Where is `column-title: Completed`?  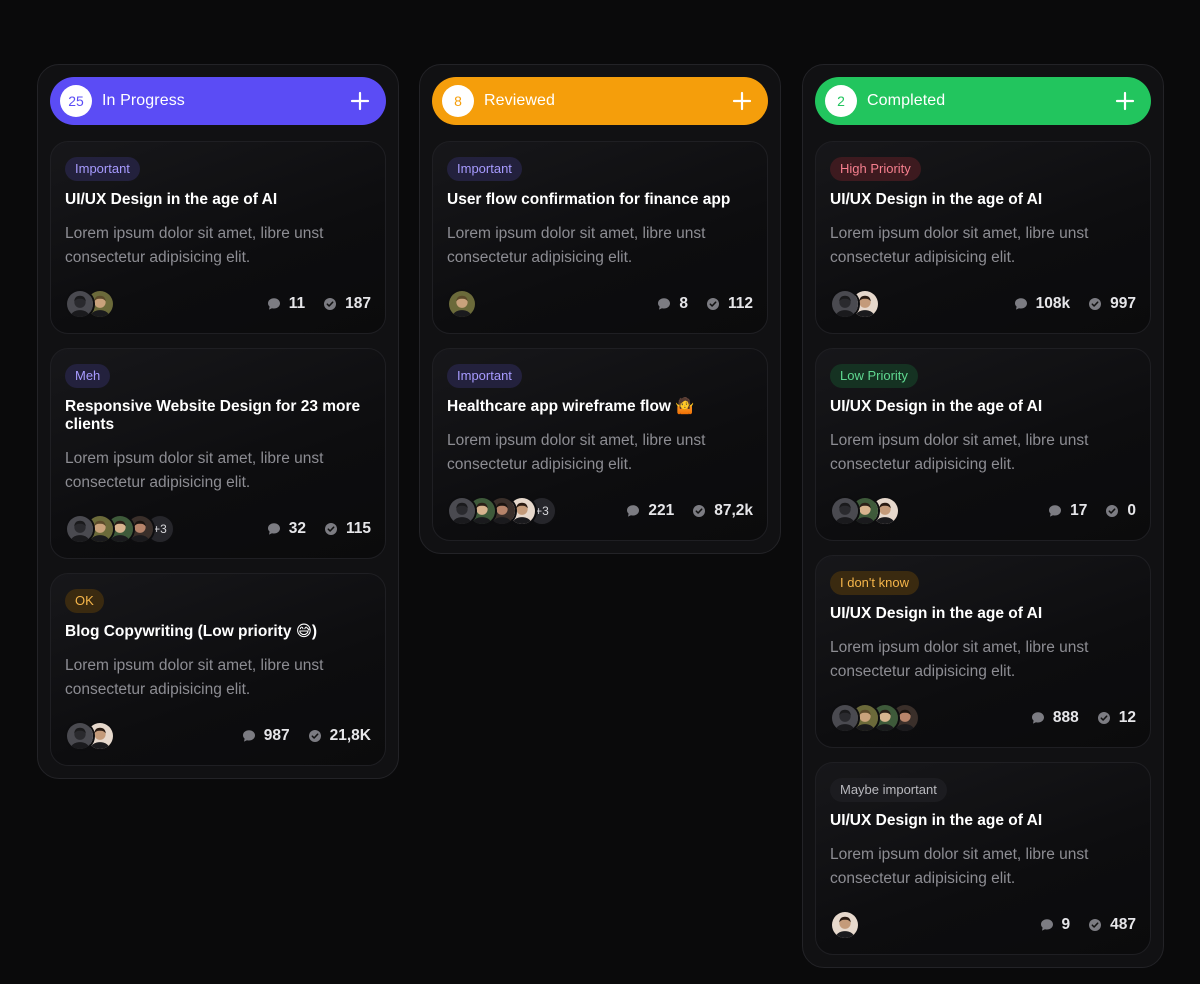
column-title: Completed is located at coordinates (906, 100).